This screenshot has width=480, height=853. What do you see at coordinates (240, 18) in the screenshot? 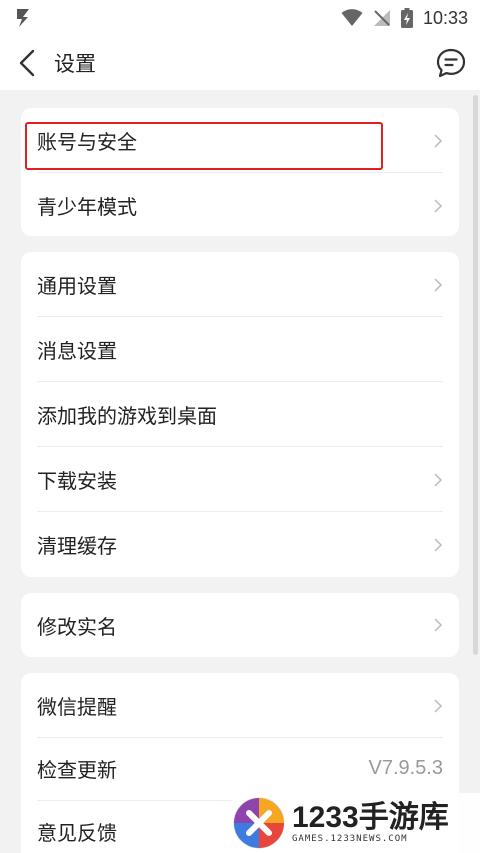
I see `status-bar: 10:33` at bounding box center [240, 18].